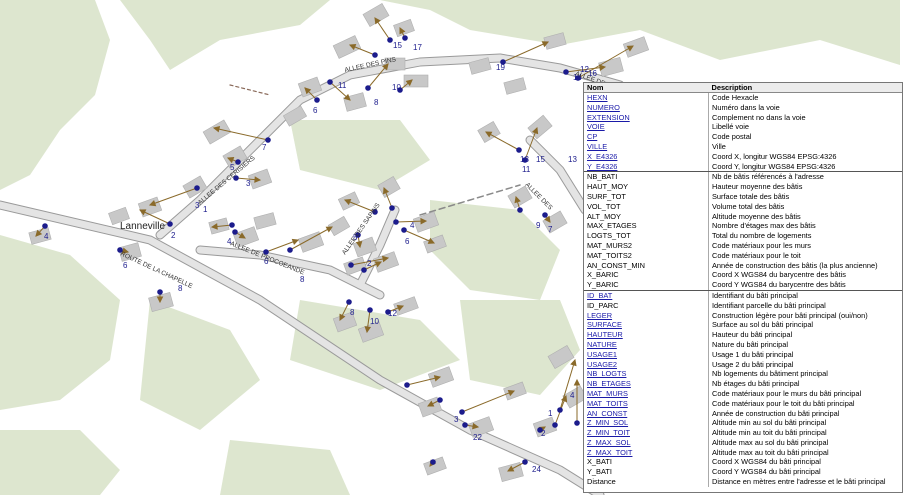 The height and width of the screenshot is (495, 905). Describe the element at coordinates (646, 413) in the screenshot. I see `field-name: AN_CONST` at that location.